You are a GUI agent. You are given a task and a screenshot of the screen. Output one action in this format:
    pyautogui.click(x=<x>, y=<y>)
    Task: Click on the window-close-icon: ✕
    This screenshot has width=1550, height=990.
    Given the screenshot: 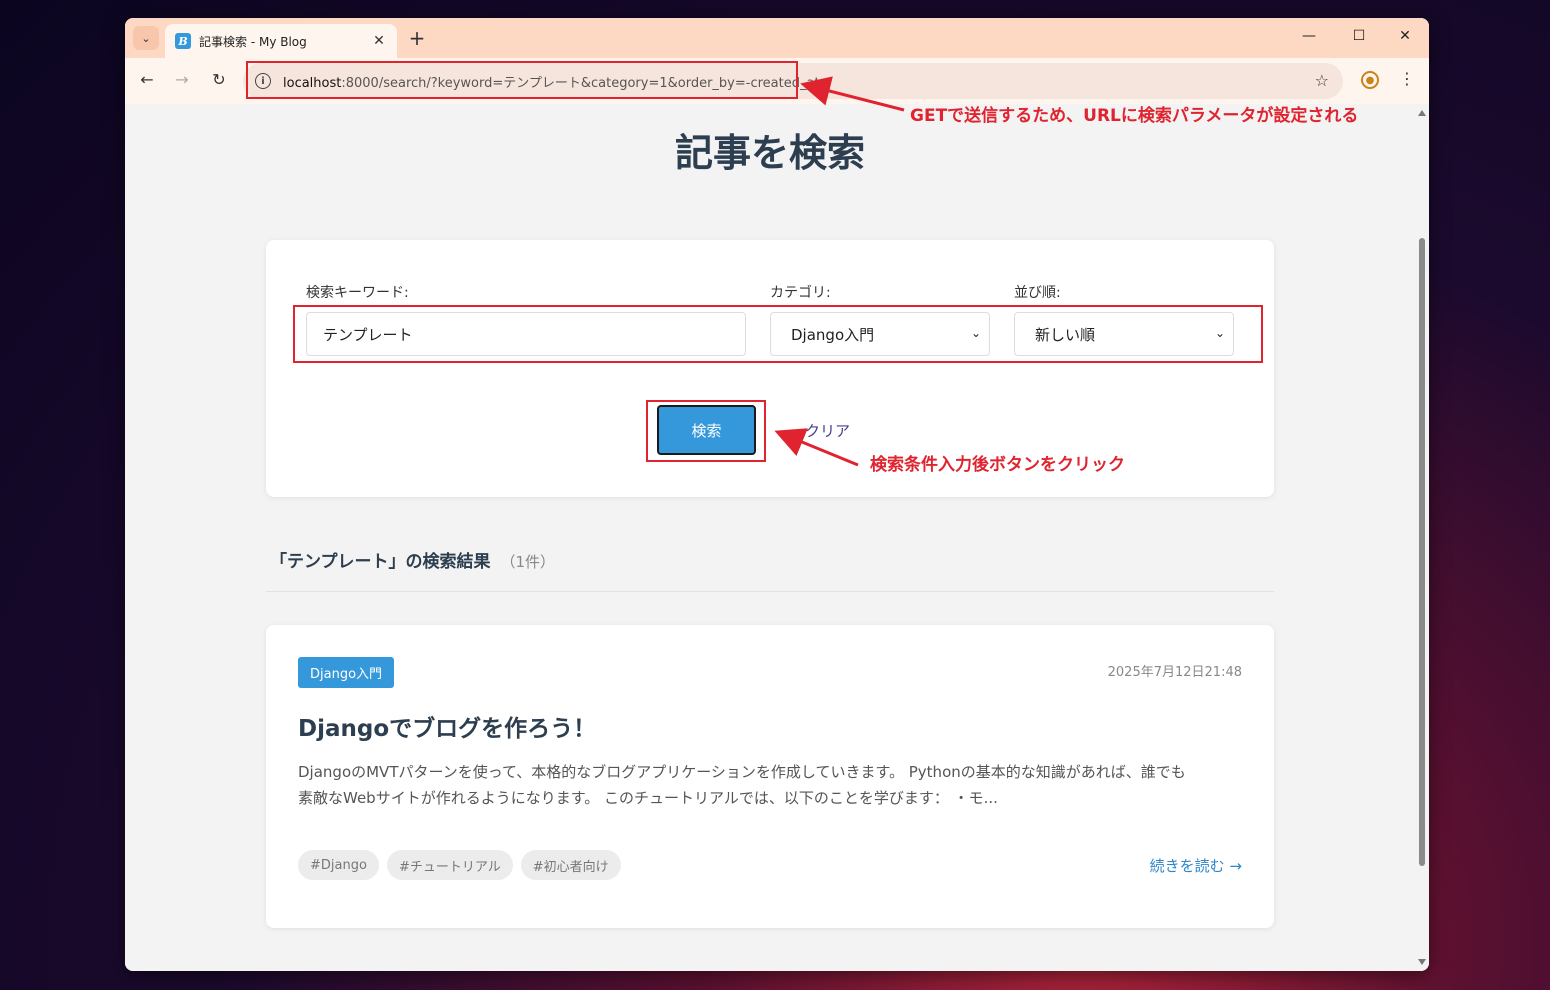 What is the action you would take?
    pyautogui.click(x=1405, y=36)
    